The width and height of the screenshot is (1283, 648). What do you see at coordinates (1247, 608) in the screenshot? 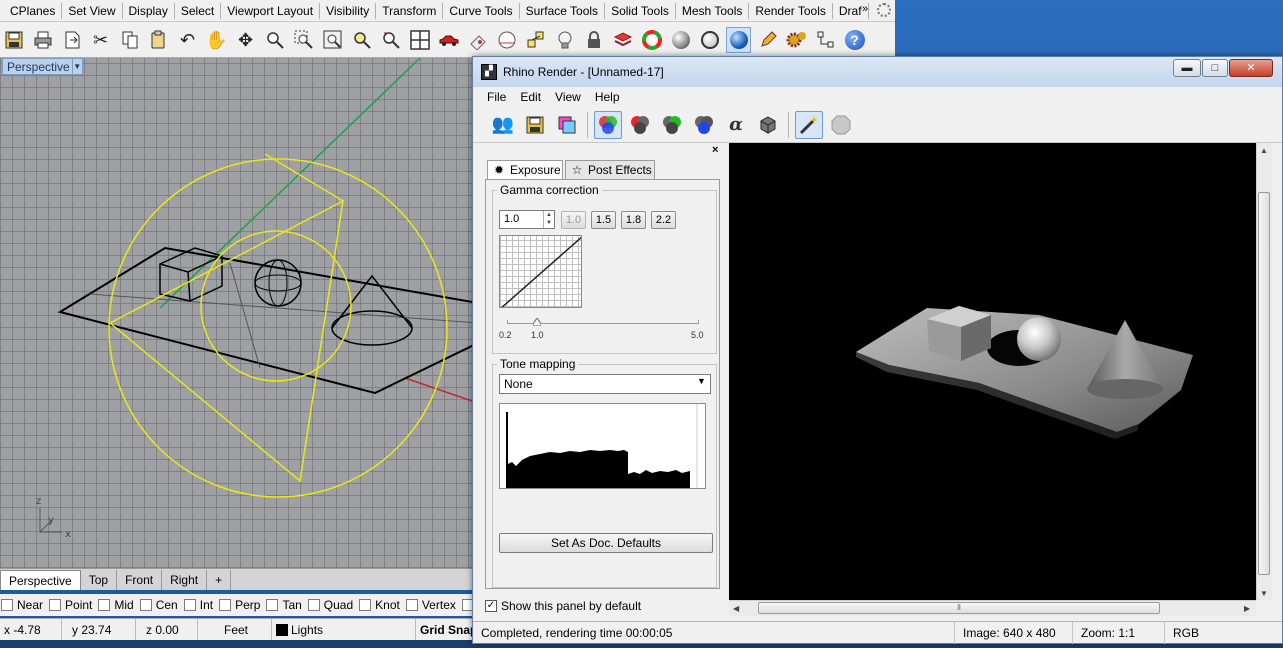
I see `scroll-right-arrow: ▶` at bounding box center [1247, 608].